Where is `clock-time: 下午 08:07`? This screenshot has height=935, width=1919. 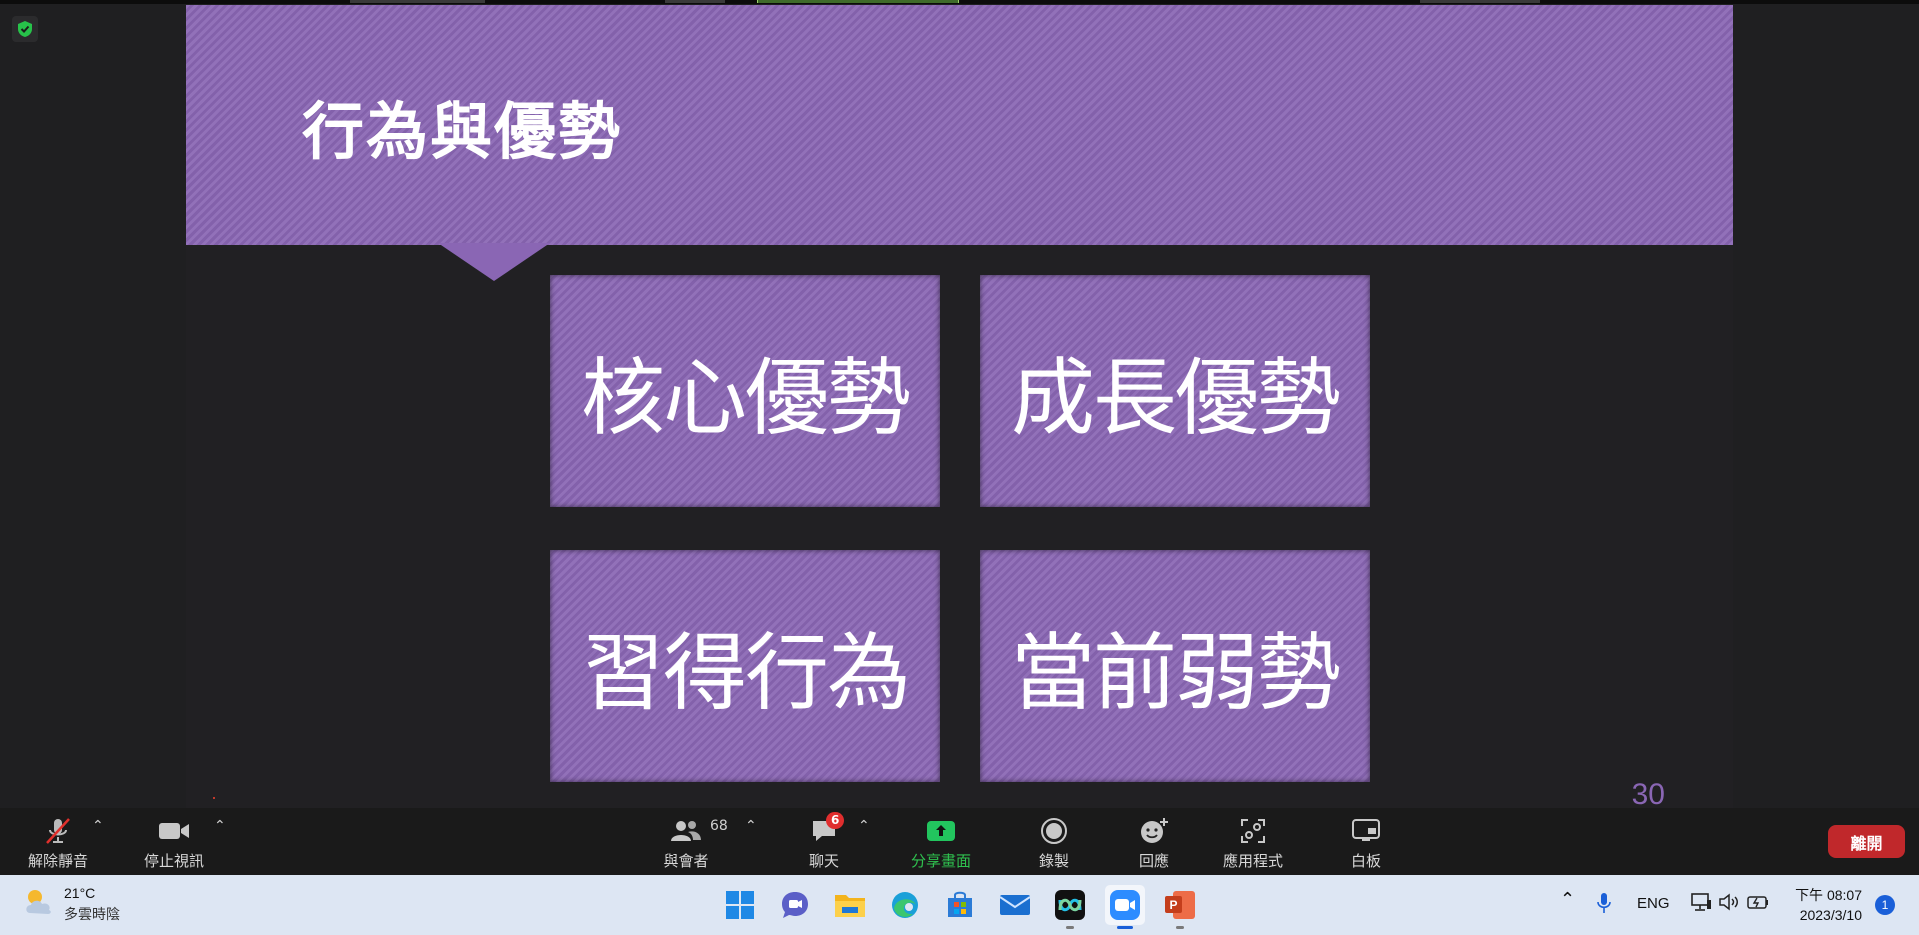
clock-time: 下午 08:07 is located at coordinates (1828, 895).